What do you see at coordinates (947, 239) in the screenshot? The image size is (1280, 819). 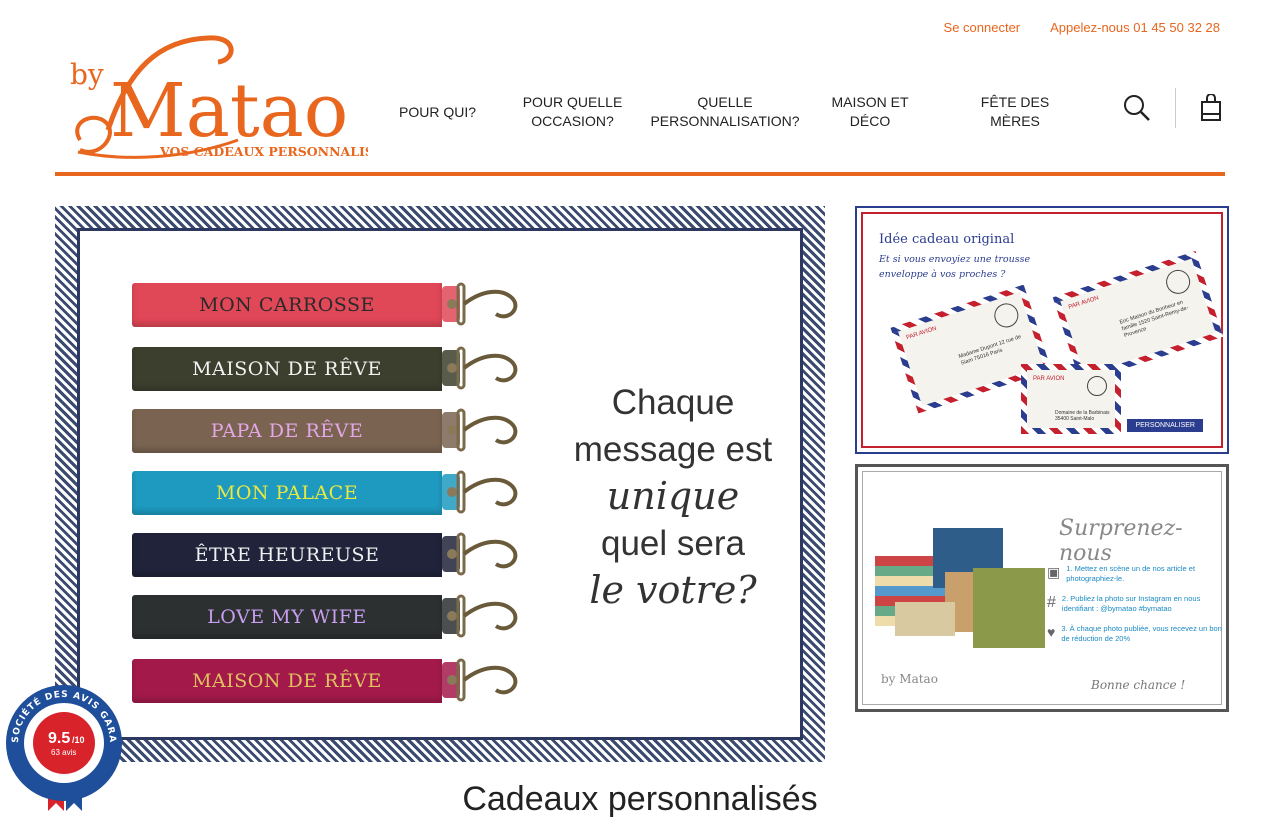 I see `promo1-title: Idée cadeau original` at bounding box center [947, 239].